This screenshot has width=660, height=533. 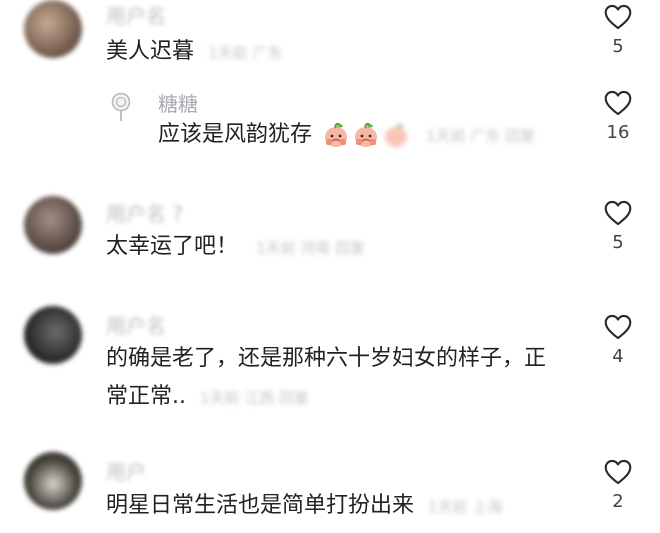 What do you see at coordinates (235, 134) in the screenshot?
I see `reply-text-content: 应该是风韵犹存` at bounding box center [235, 134].